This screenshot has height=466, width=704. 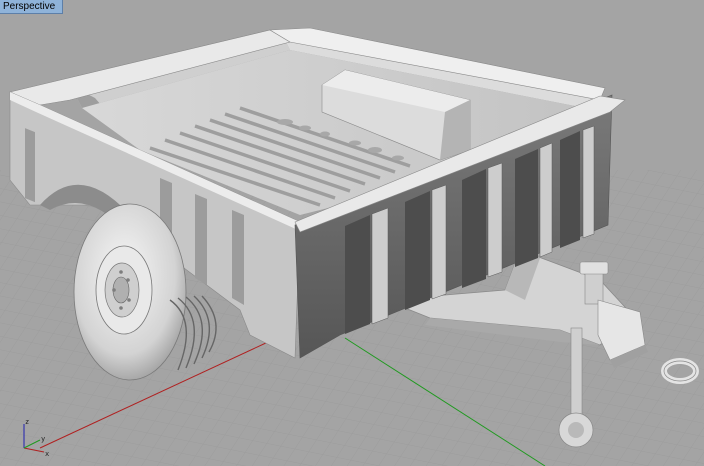 What do you see at coordinates (32, 444) in the screenshot?
I see `axis-widget-y` at bounding box center [32, 444].